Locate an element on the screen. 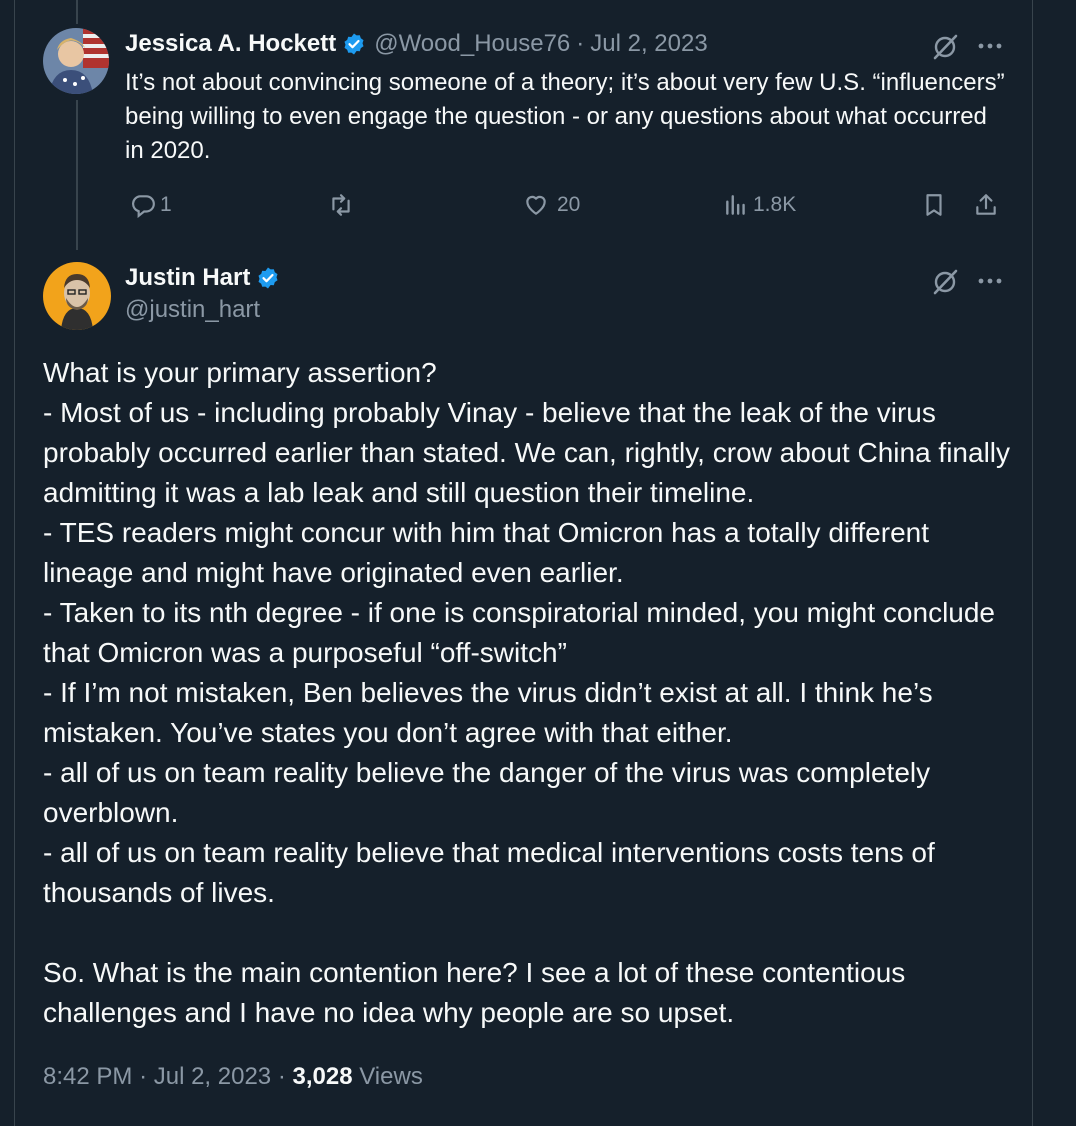 The height and width of the screenshot is (1126, 1076). heart-icon is located at coordinates (536, 205).